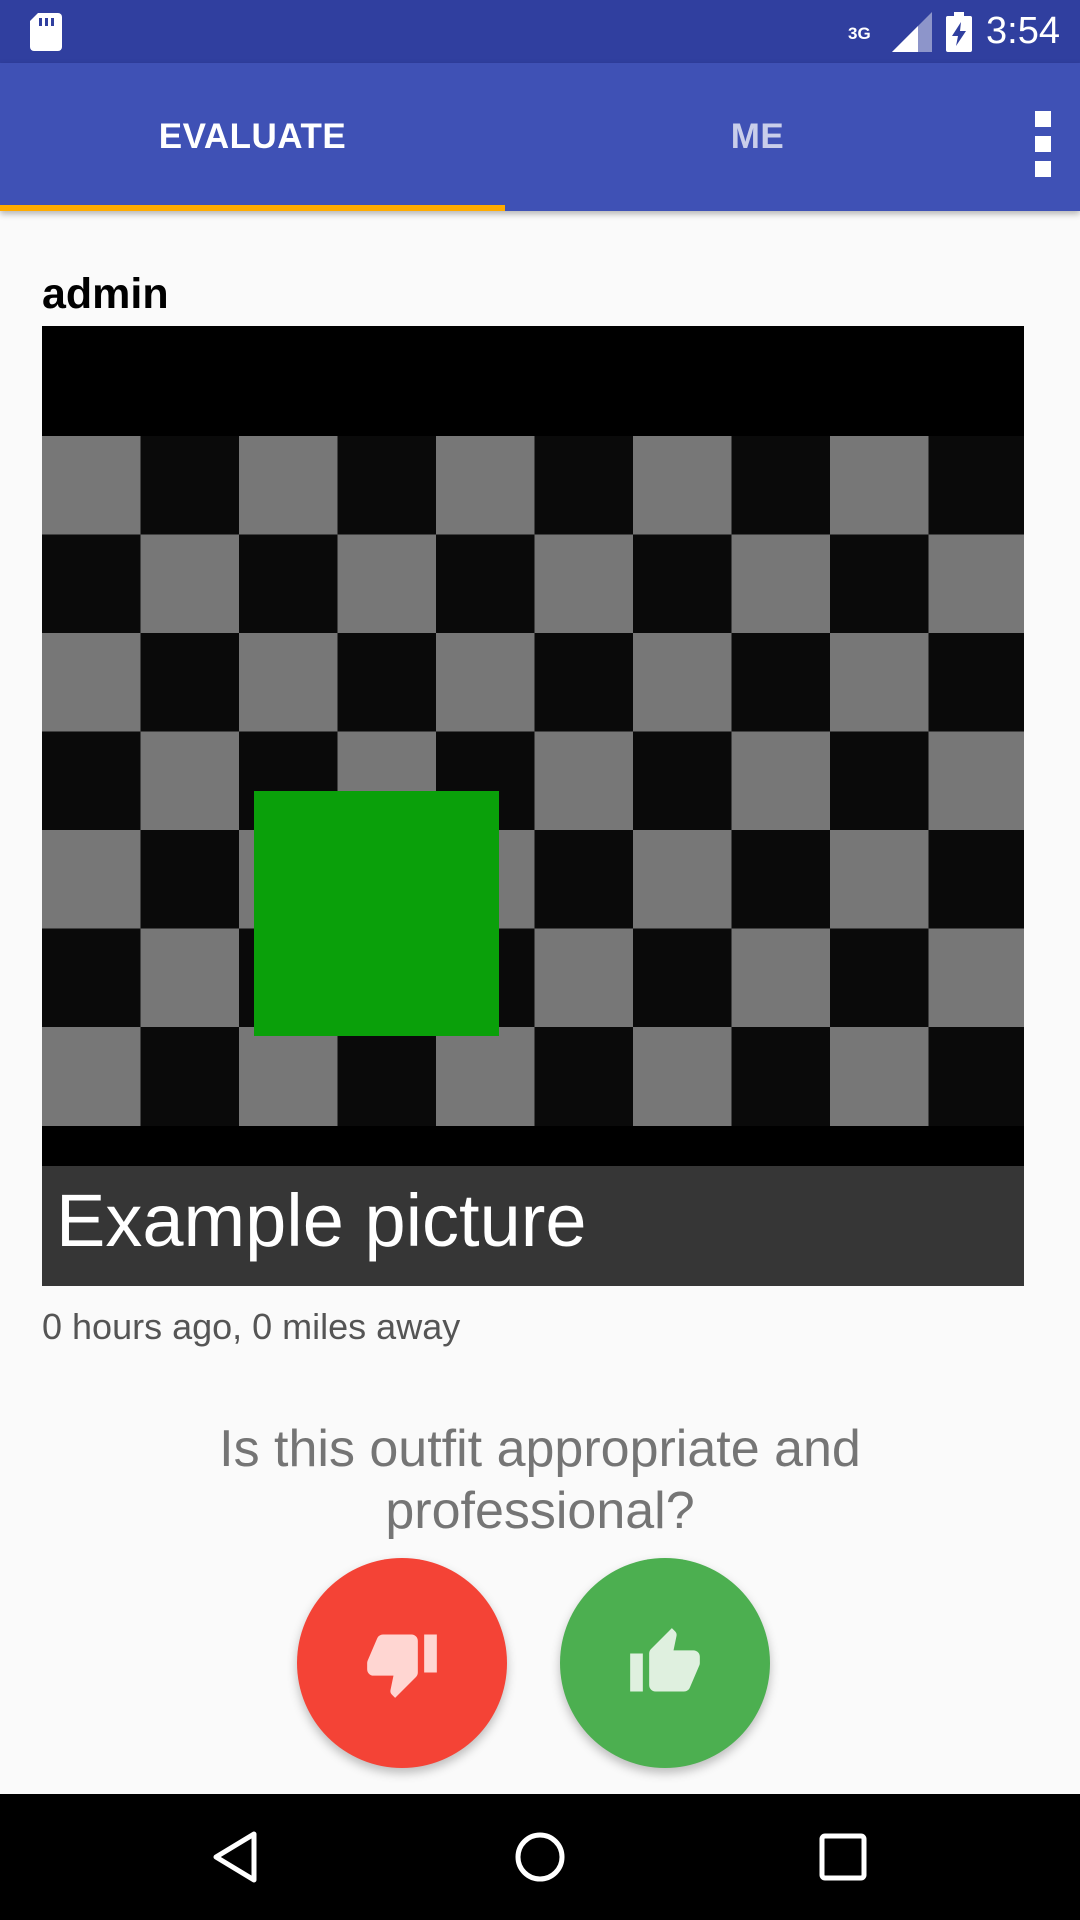 Image resolution: width=1080 pixels, height=1920 pixels. I want to click on tab-evaluate-label: EVALUATE, so click(252, 136).